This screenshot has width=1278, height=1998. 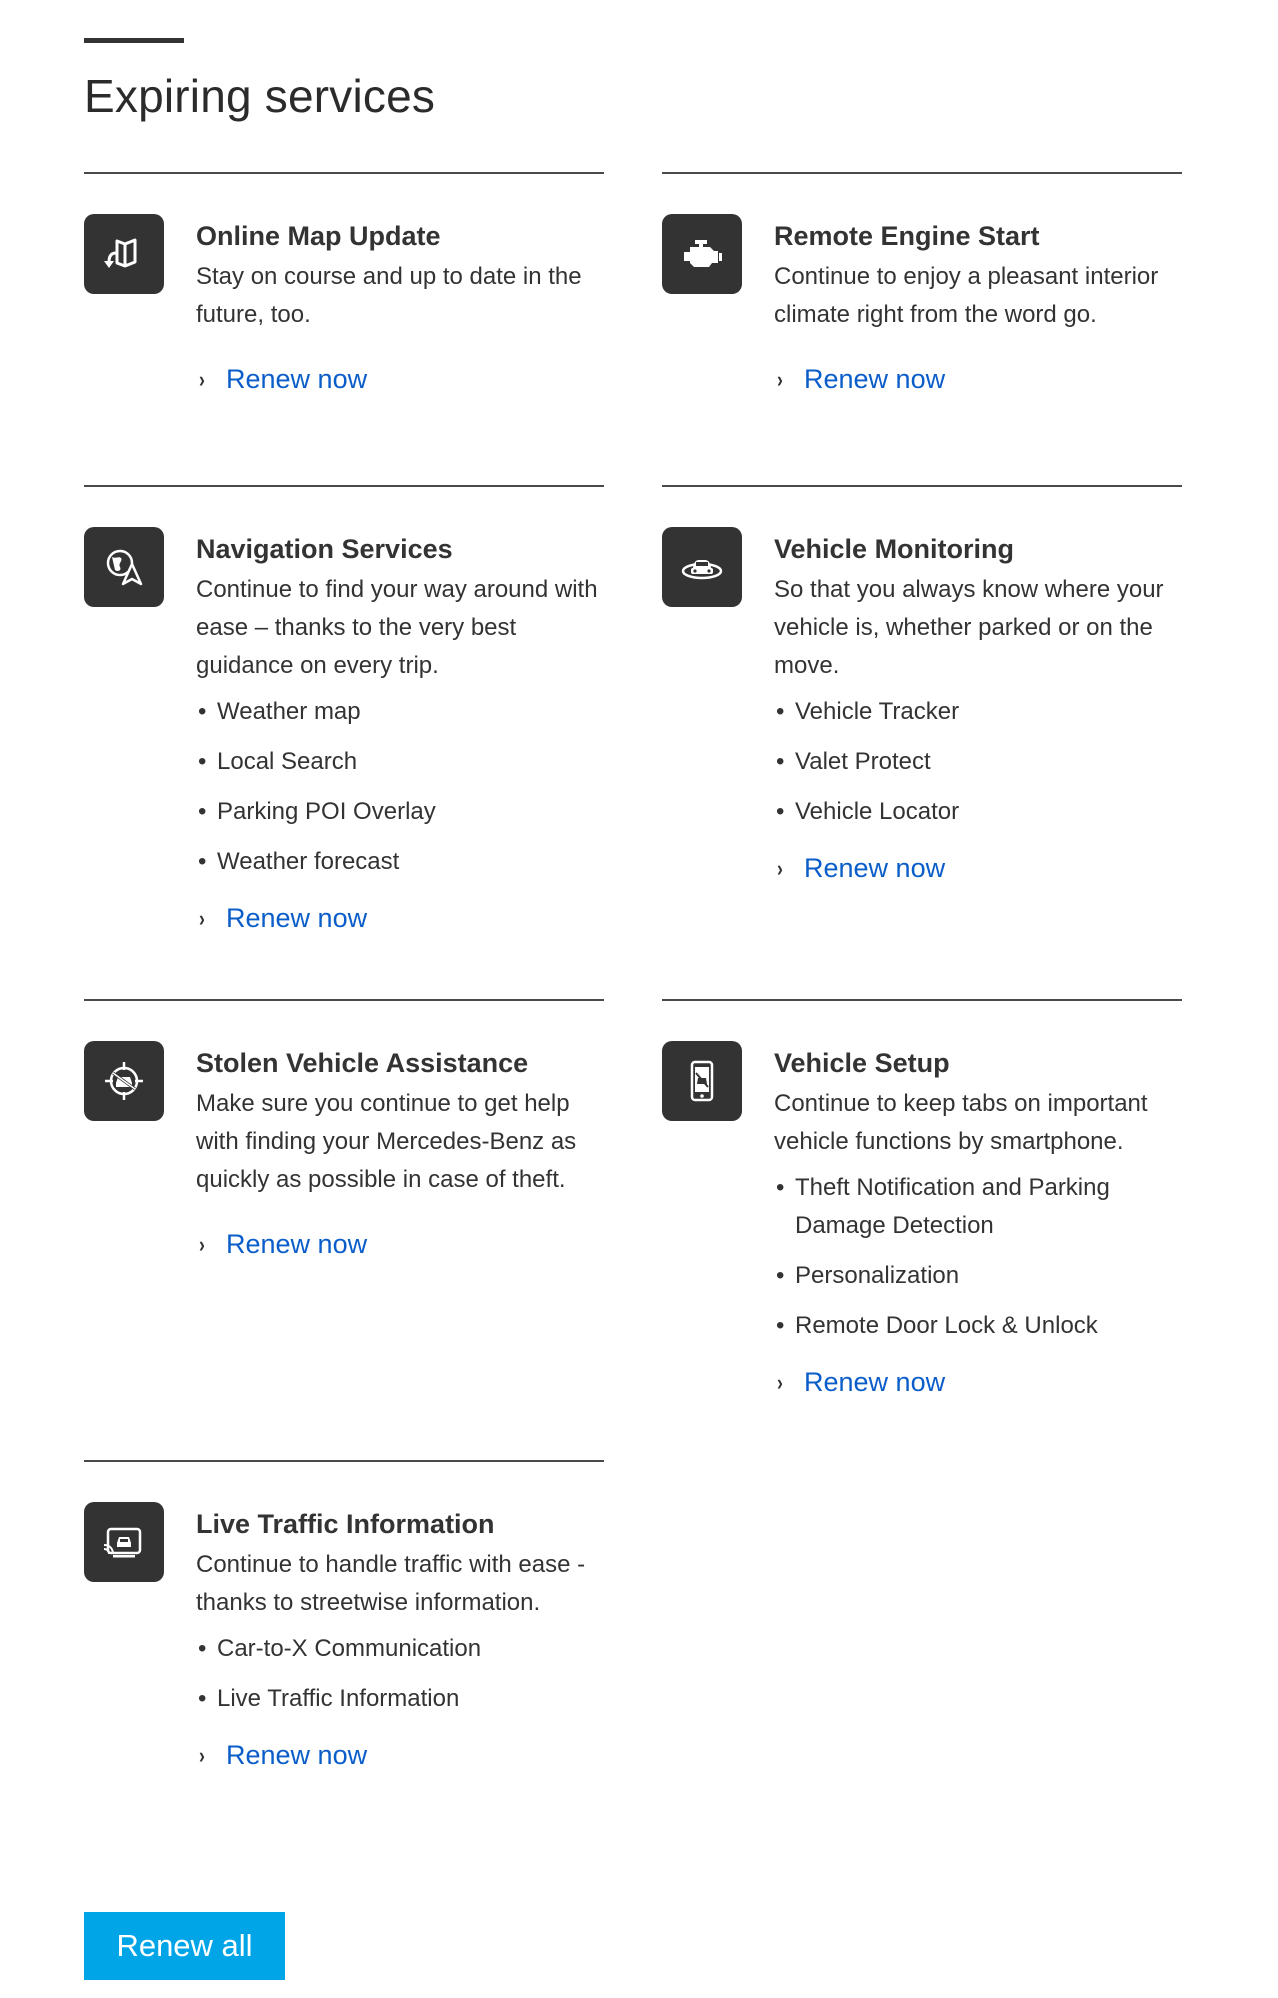 What do you see at coordinates (340, 1648) in the screenshot?
I see `feature-item: • Car-to-X Communication` at bounding box center [340, 1648].